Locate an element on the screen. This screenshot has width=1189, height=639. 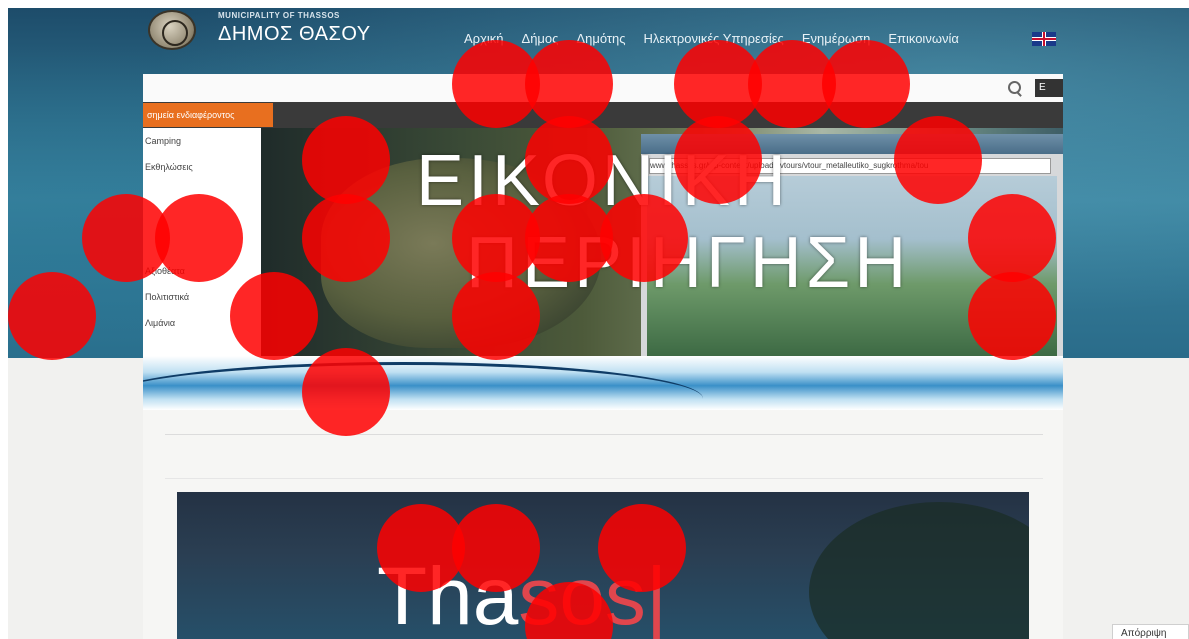
search-icon is located at coordinates (1014, 87).